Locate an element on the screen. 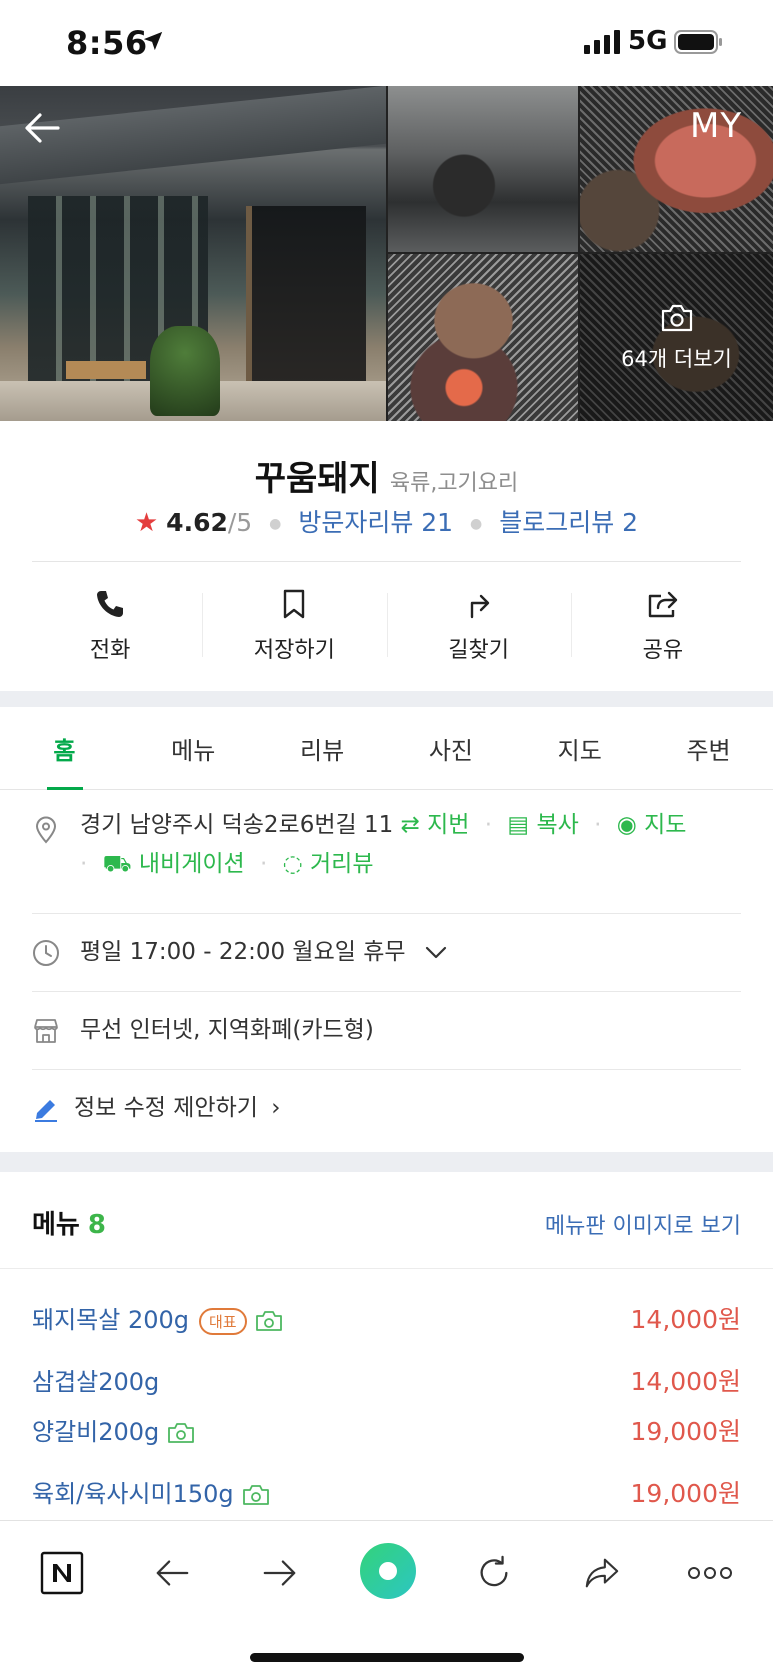  home-indicator is located at coordinates (387, 1657).